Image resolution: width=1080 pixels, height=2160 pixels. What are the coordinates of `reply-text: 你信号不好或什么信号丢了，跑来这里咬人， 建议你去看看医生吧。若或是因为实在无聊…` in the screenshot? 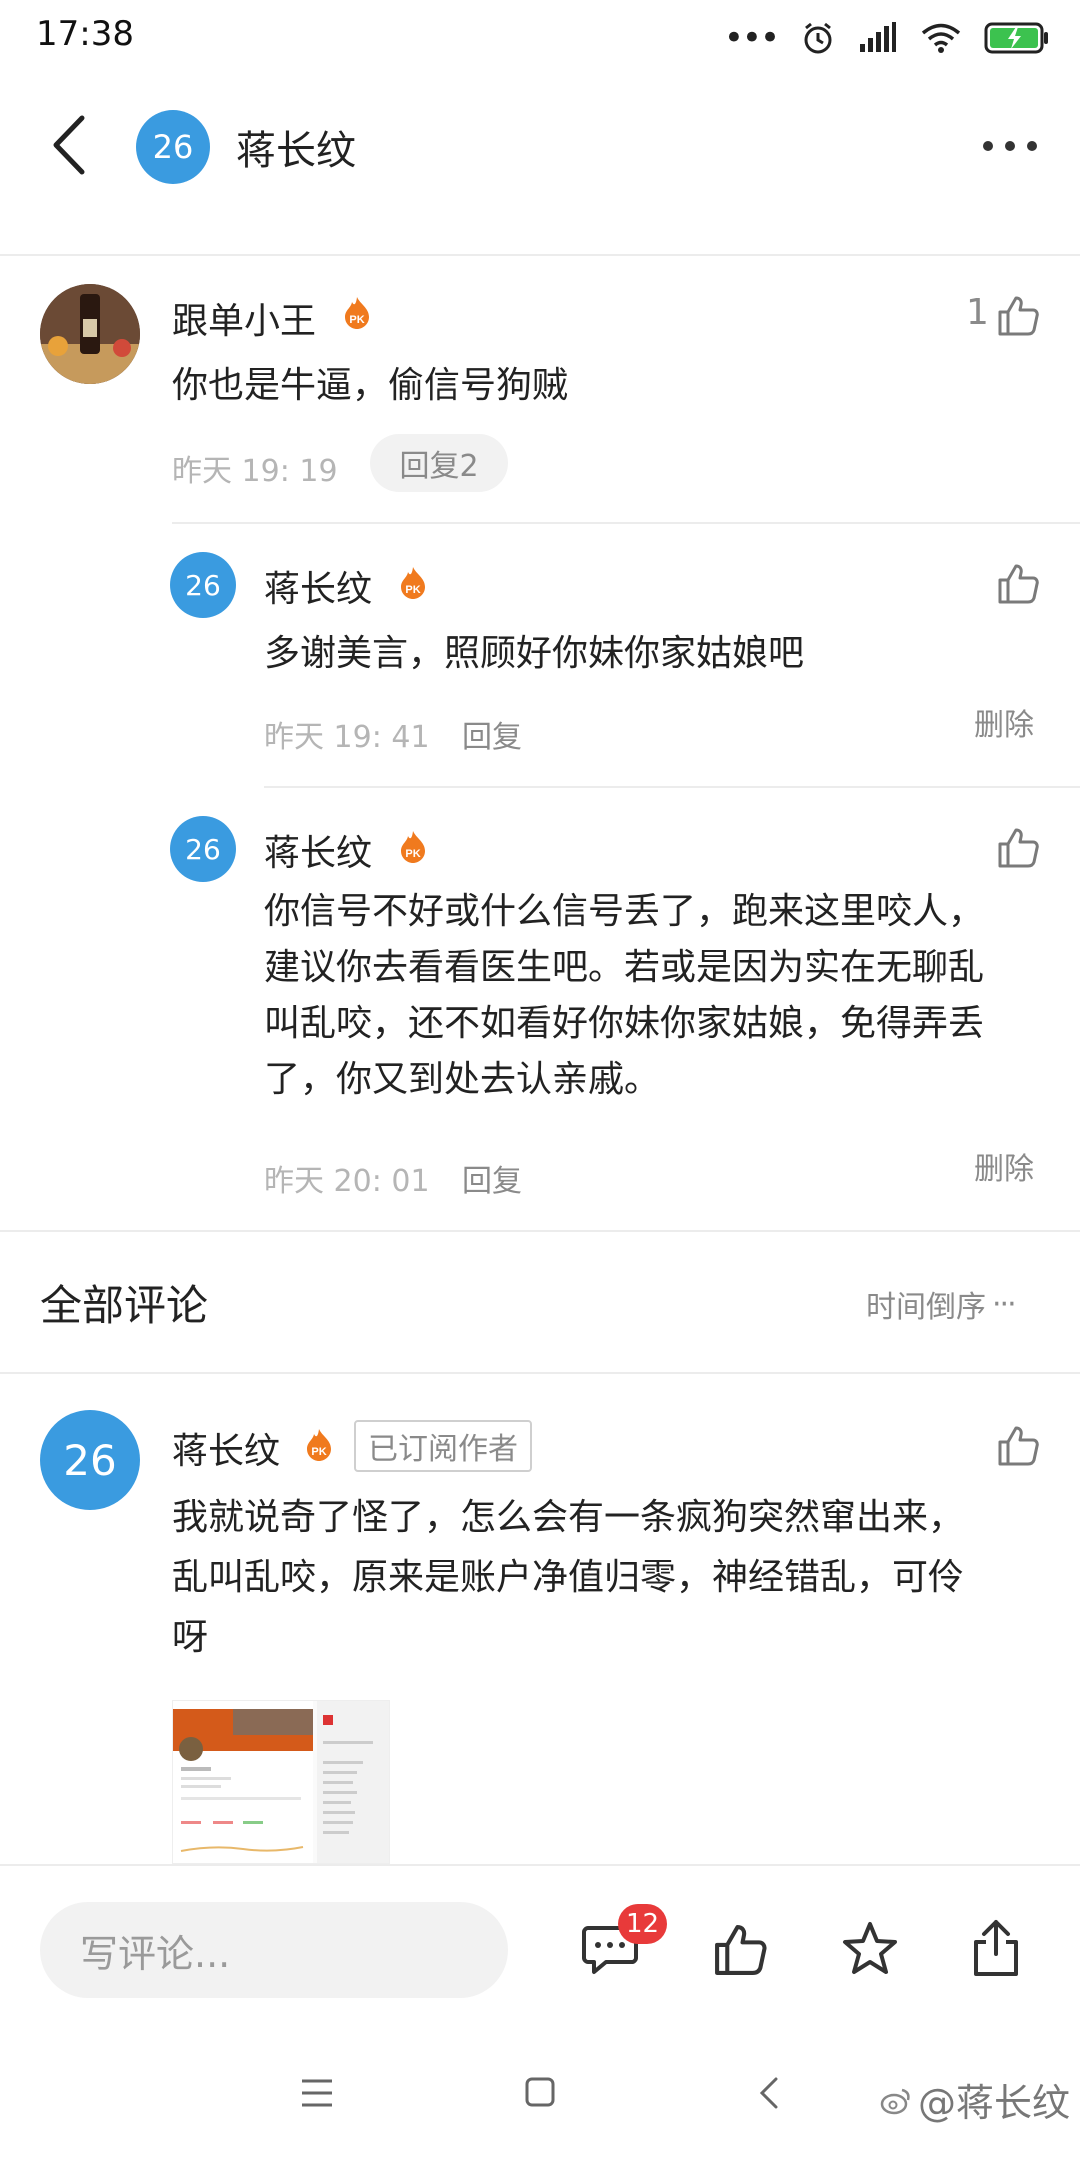 It's located at (664, 996).